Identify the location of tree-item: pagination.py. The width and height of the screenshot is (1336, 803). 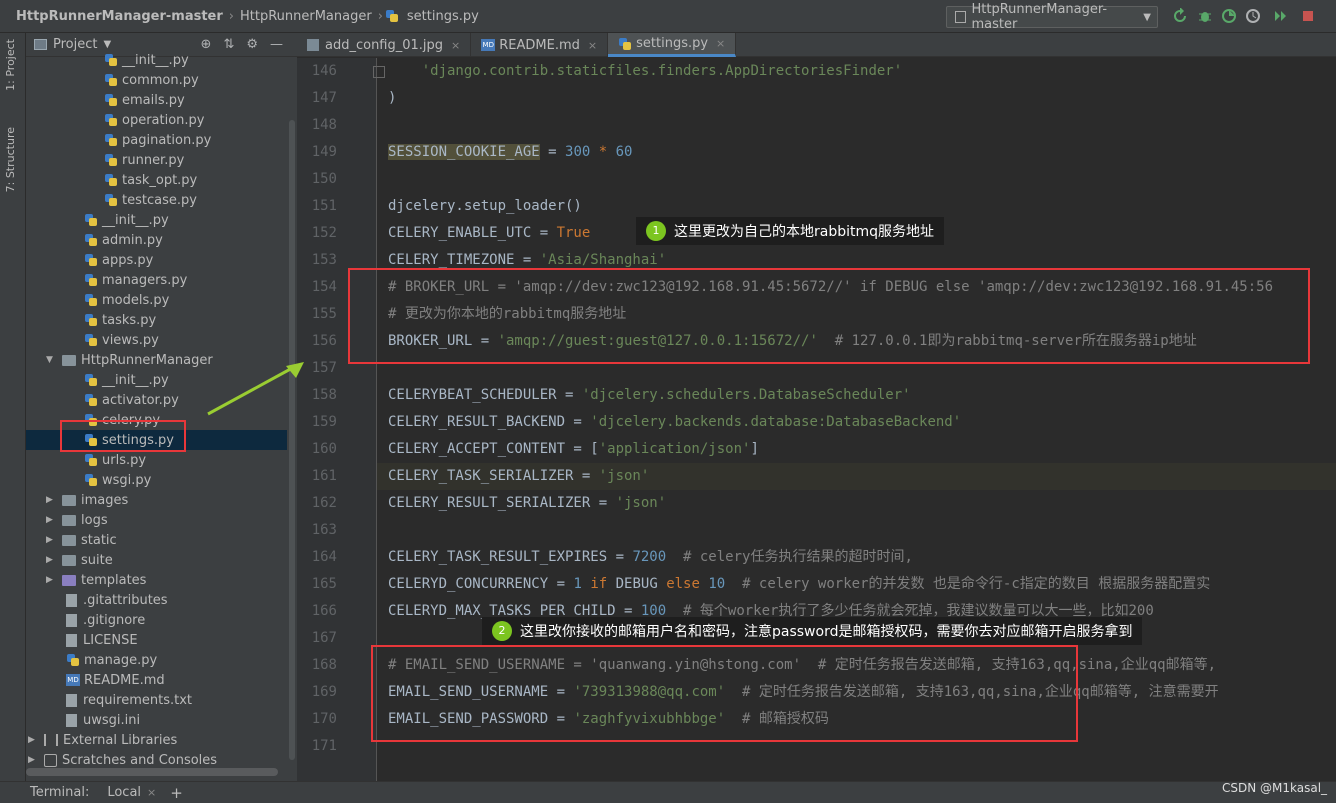
(156, 140).